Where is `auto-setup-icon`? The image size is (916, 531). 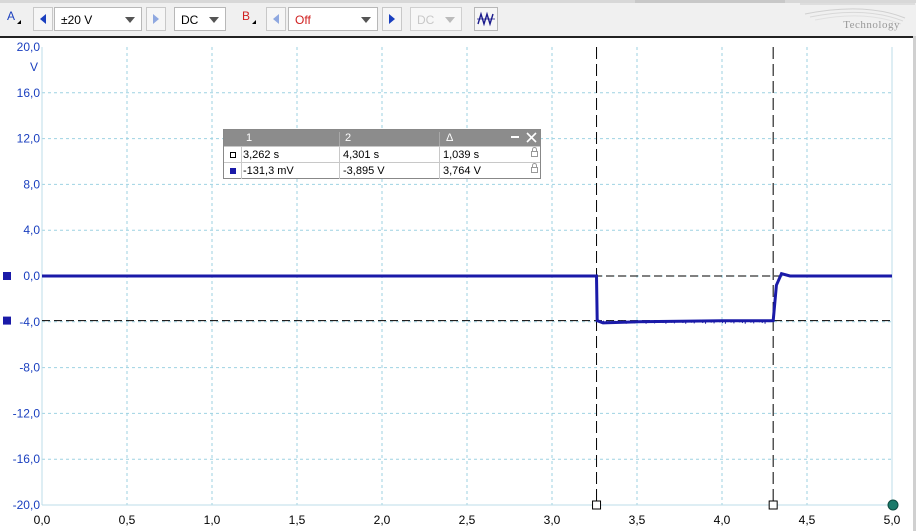
auto-setup-icon is located at coordinates (486, 19).